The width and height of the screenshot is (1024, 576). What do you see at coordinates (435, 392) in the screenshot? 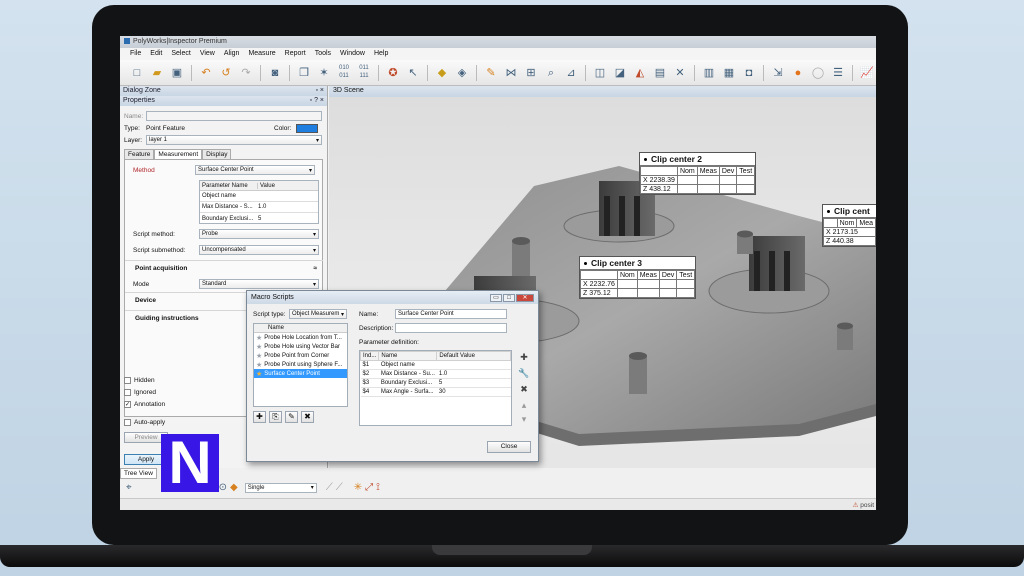
I see `param-row: $4 Max Angle - Surfa... 30` at bounding box center [435, 392].